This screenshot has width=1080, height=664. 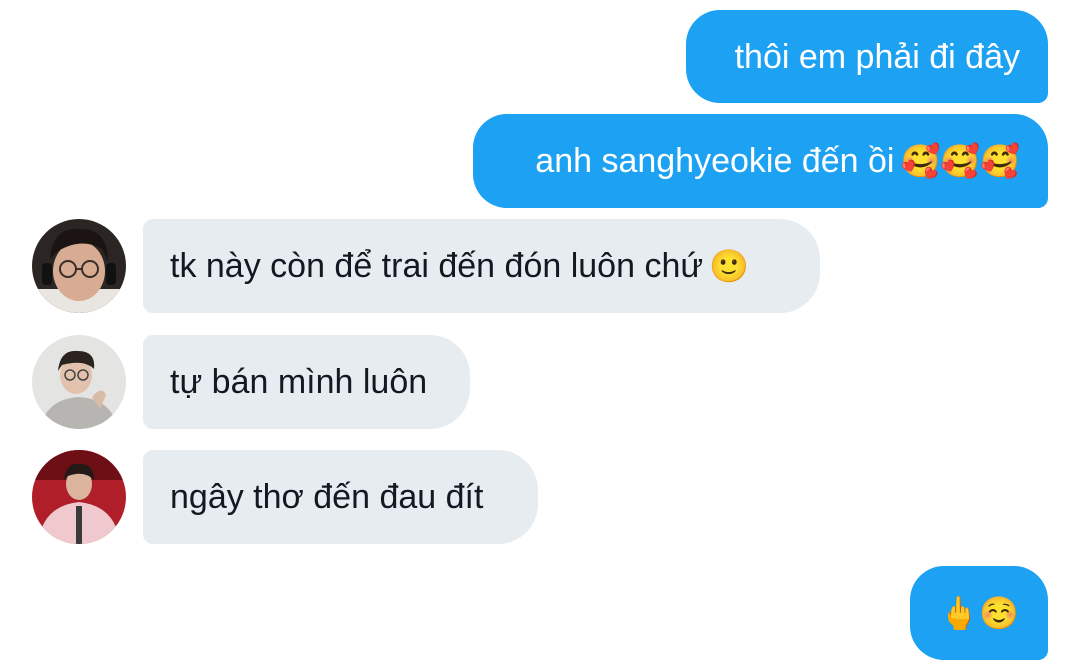 I want to click on outgoing-message-bubble: 🖕☺️, so click(x=979, y=613).